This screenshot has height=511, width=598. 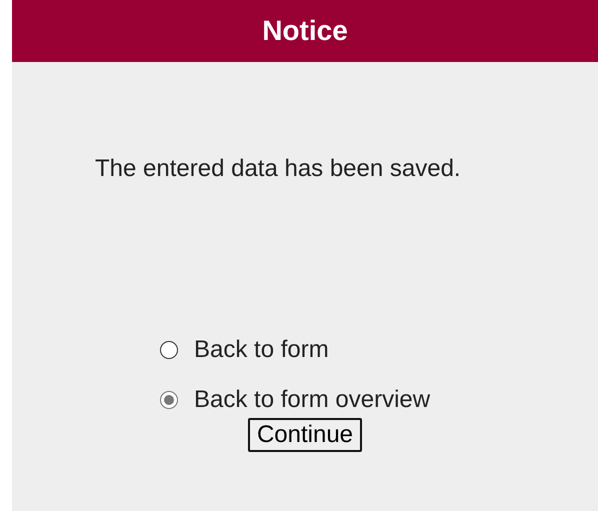 What do you see at coordinates (305, 31) in the screenshot?
I see `dialog-title: Notice` at bounding box center [305, 31].